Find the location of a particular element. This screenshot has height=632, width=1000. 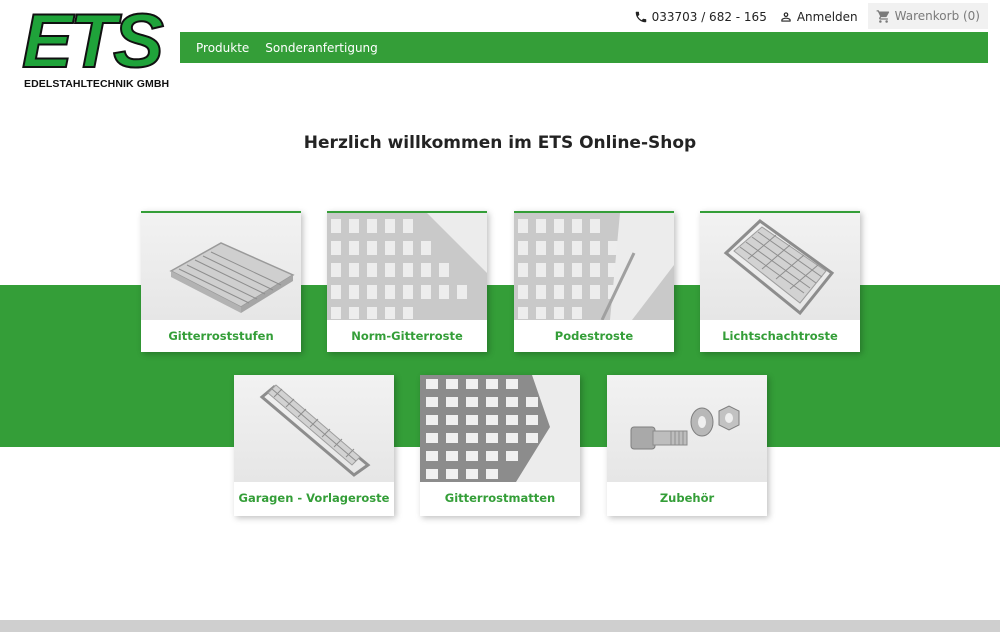

login-label: Anmelden is located at coordinates (827, 17).